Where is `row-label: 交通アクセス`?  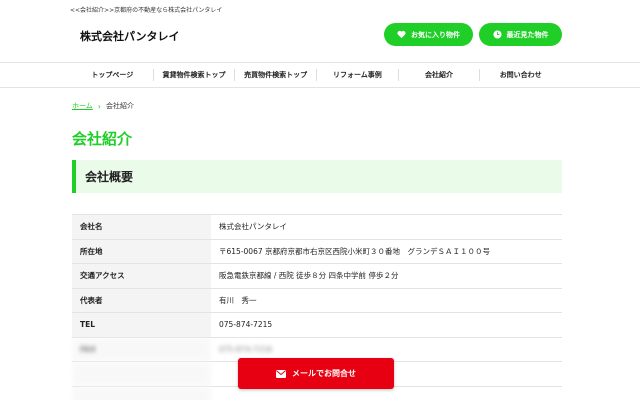
row-label: 交通アクセス is located at coordinates (141, 276).